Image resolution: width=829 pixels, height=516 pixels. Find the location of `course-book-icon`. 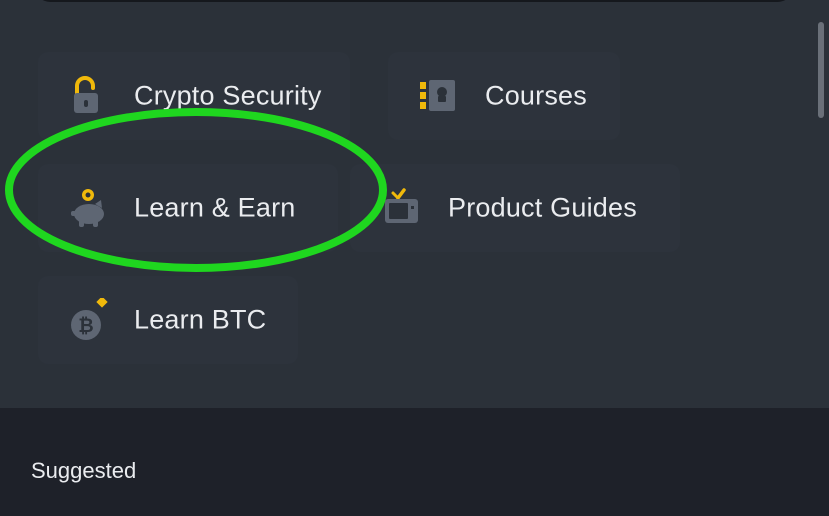

course-book-icon is located at coordinates (438, 96).